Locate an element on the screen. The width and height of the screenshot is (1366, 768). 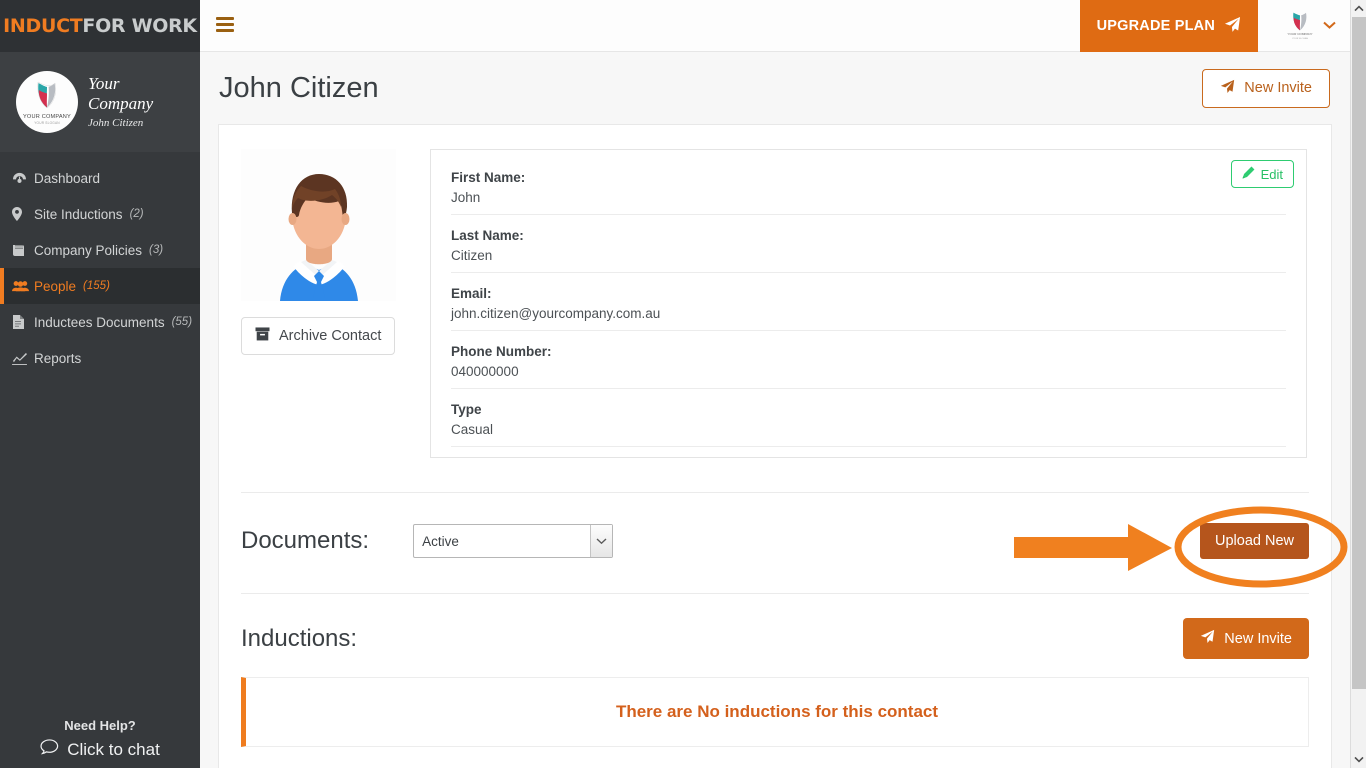
company-meta: Your Company John Citizen is located at coordinates (135, 102).